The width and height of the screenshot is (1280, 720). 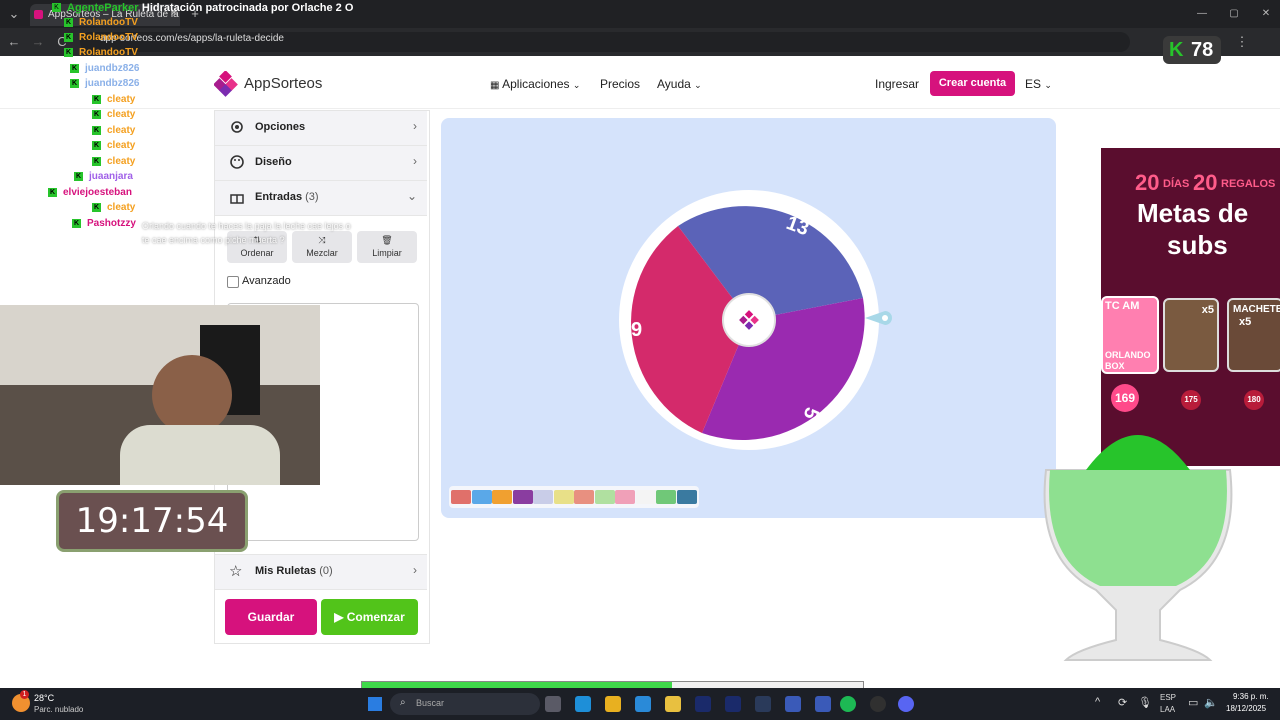 What do you see at coordinates (1193, 702) in the screenshot?
I see `network-icon: ▭` at bounding box center [1193, 702].